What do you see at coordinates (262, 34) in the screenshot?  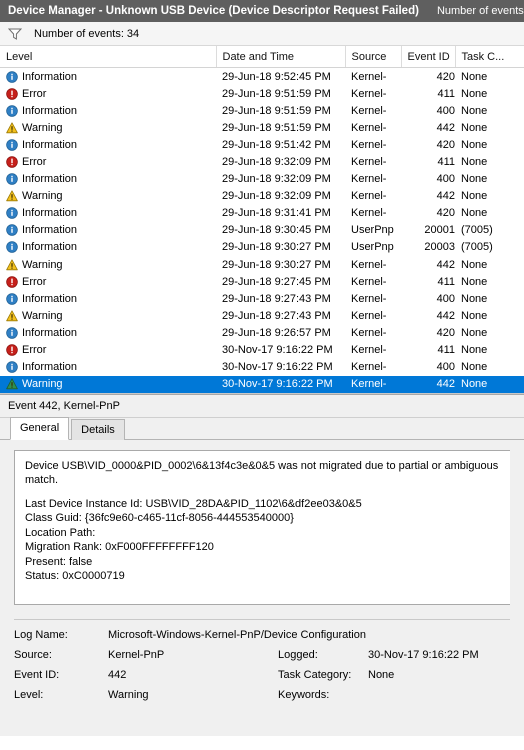 I see `filter-bar: Number of events: 34` at bounding box center [262, 34].